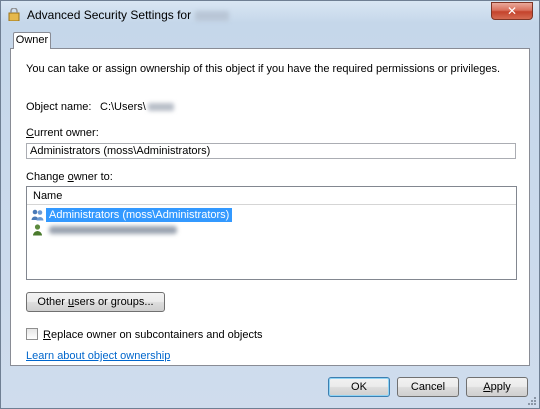  What do you see at coordinates (69, 177) in the screenshot?
I see `change-owner-label: Change owner to:` at bounding box center [69, 177].